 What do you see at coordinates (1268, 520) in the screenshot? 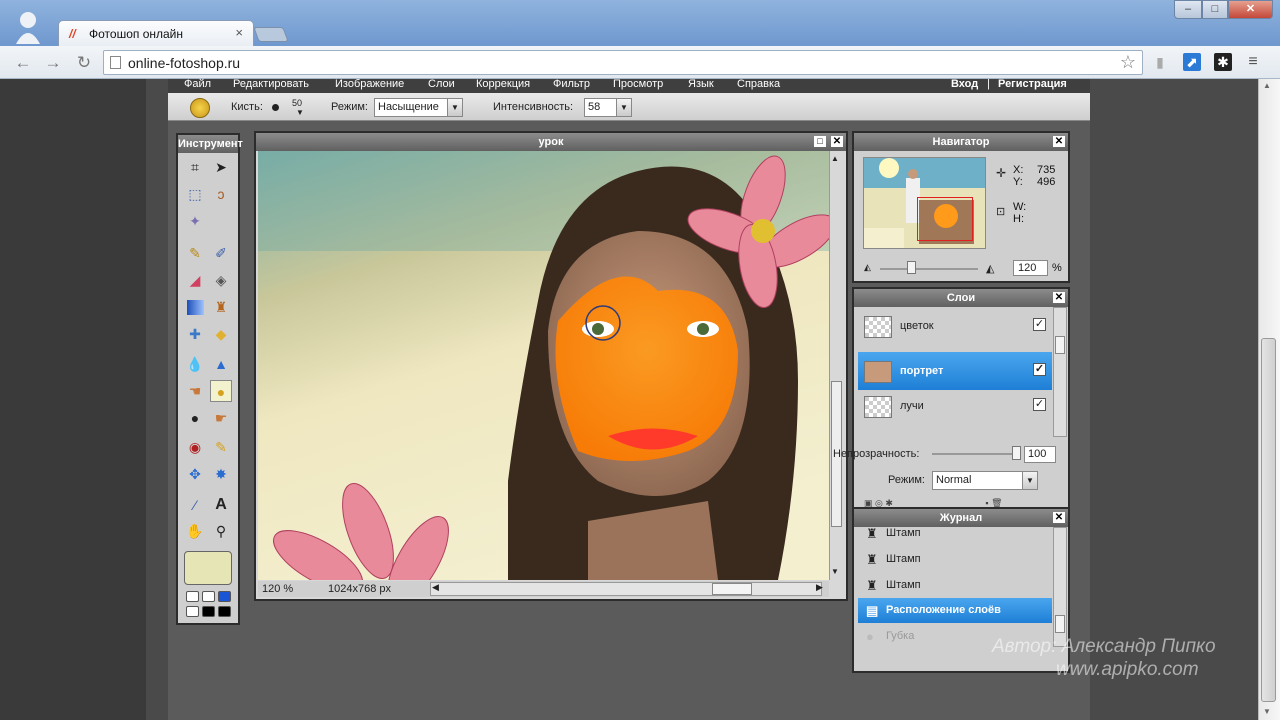
I see `page-scroll-thumb` at bounding box center [1268, 520].